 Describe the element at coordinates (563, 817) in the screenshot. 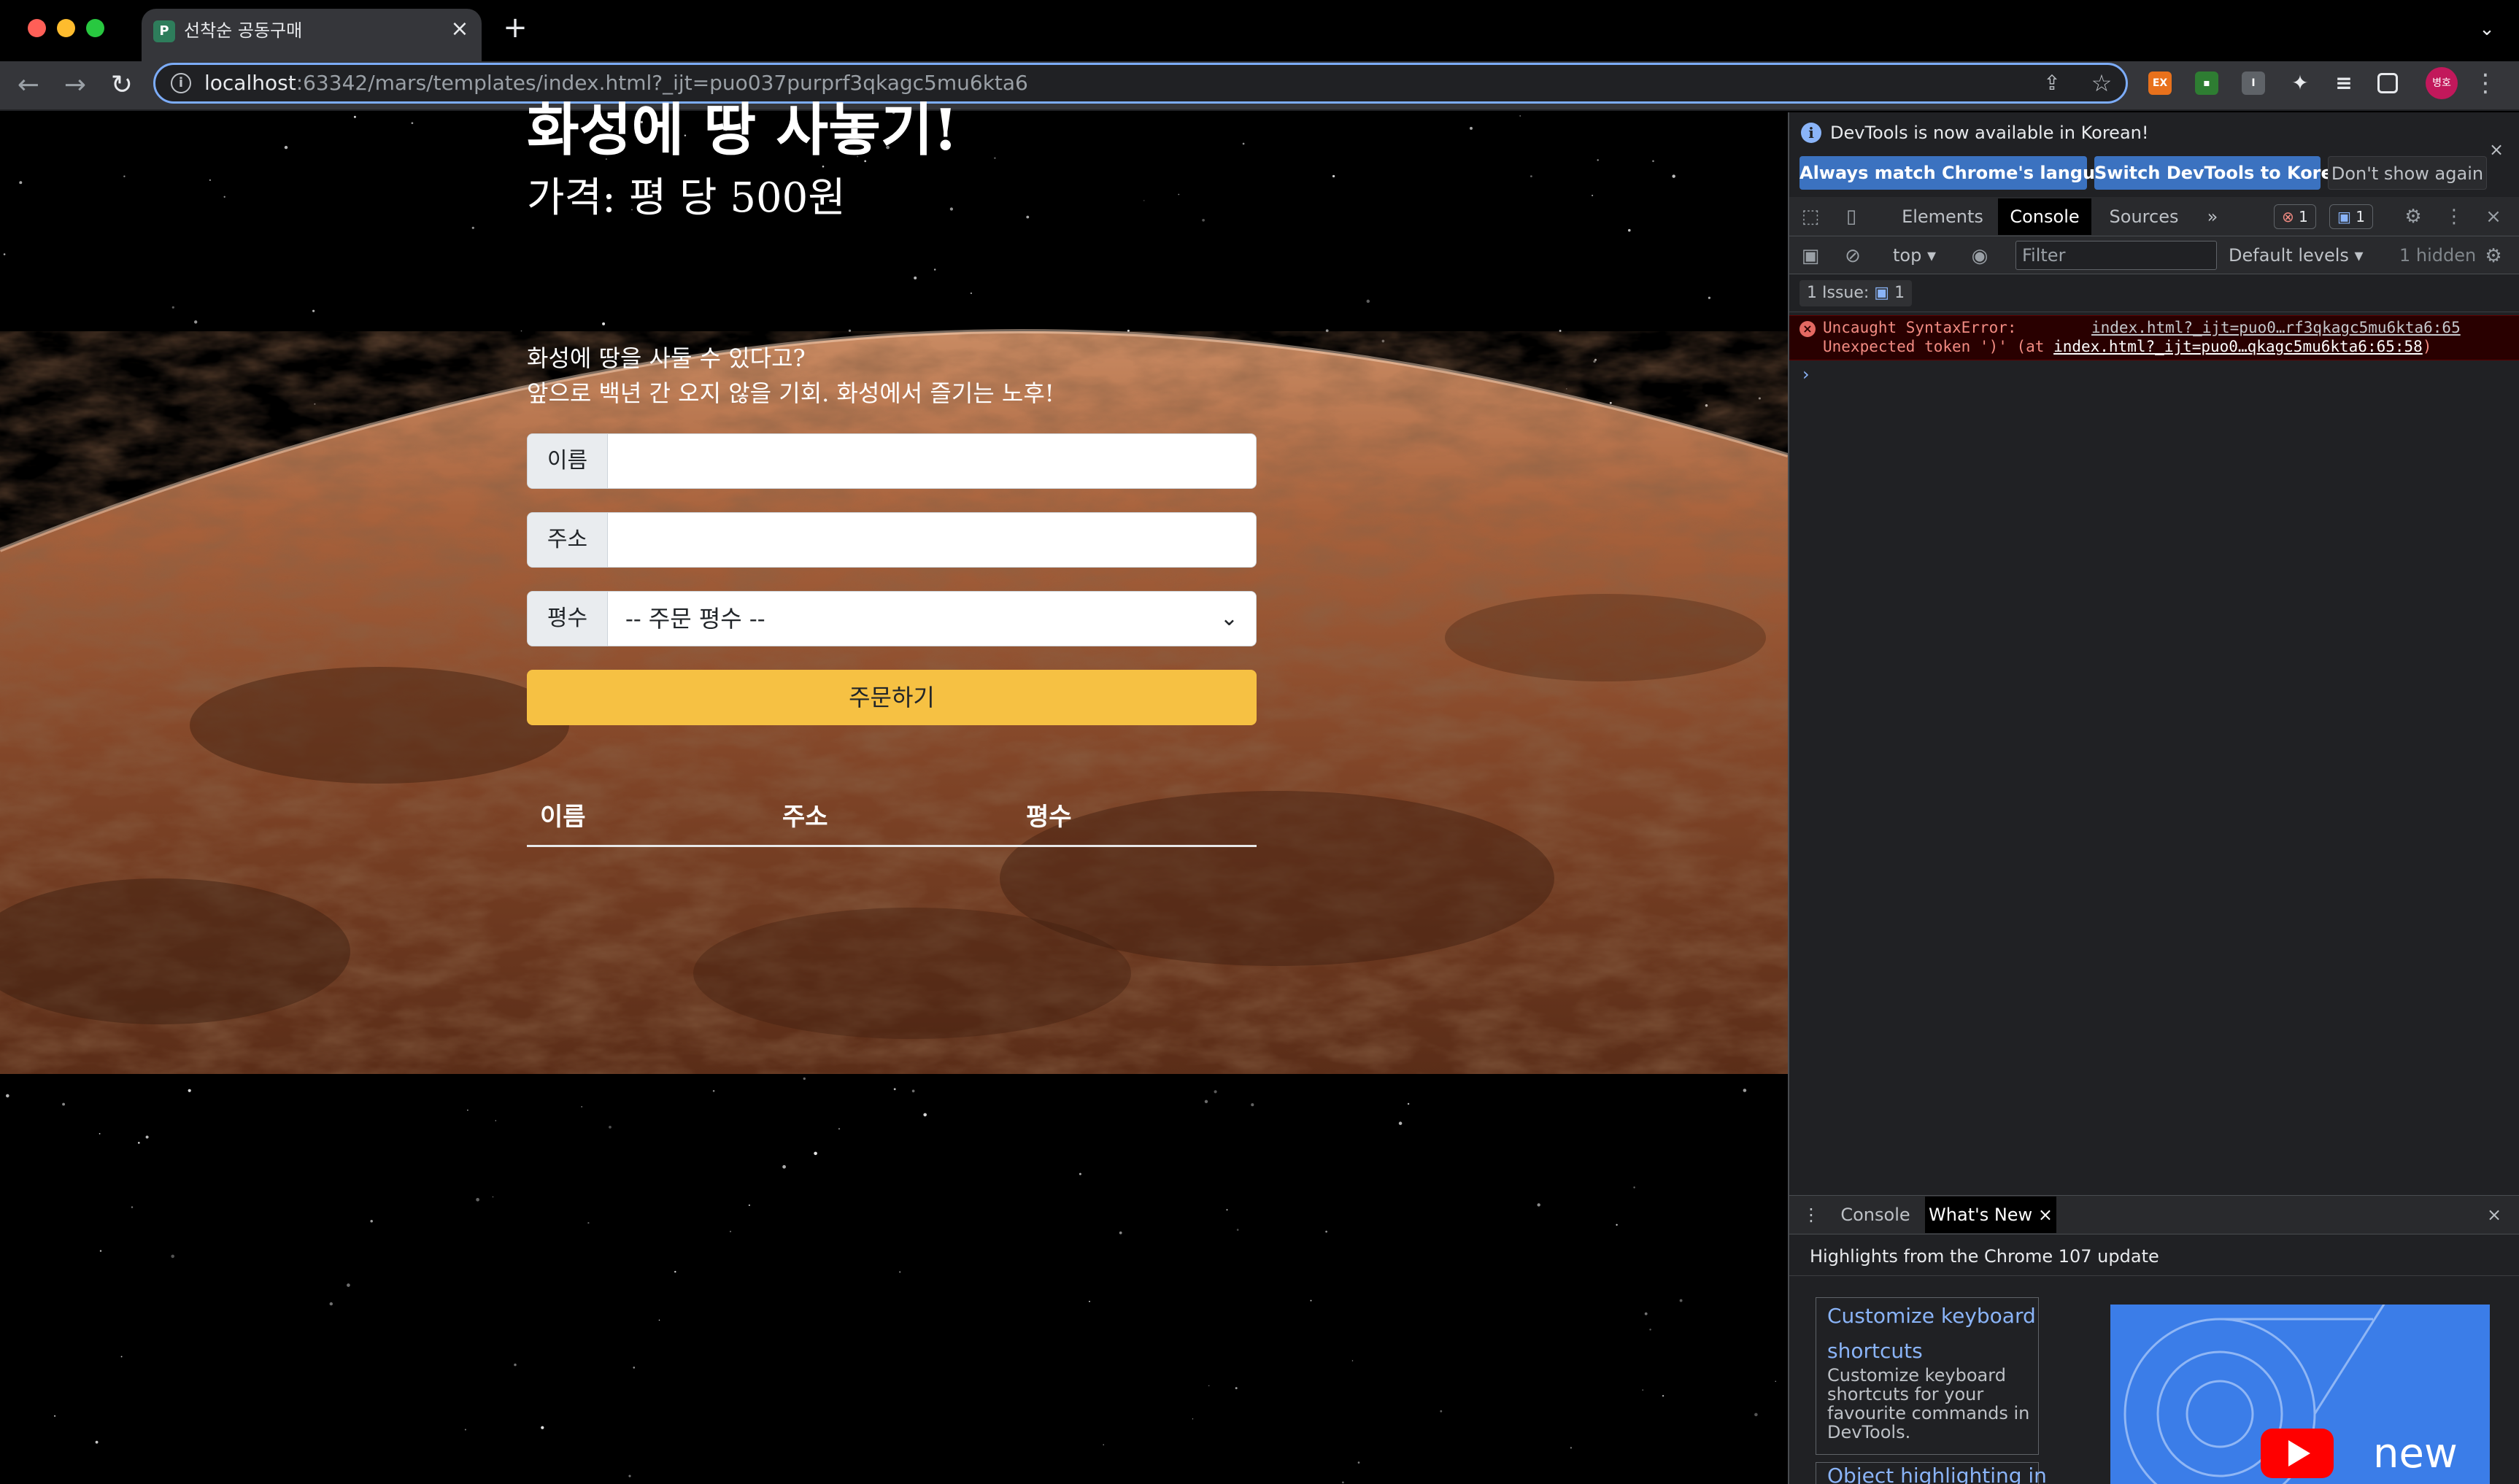

I see `table-header-name: 이름` at that location.